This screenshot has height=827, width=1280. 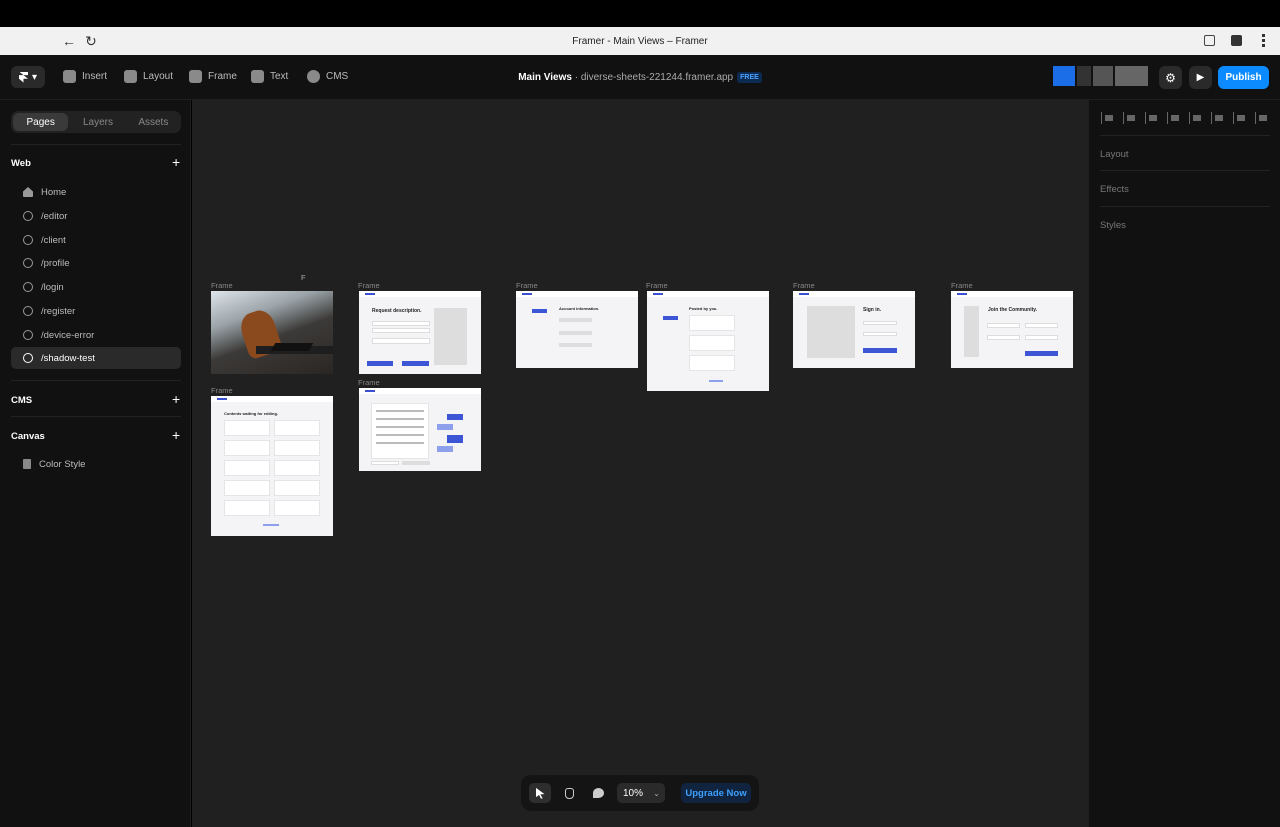 I want to click on plan-badge: FREE, so click(x=749, y=77).